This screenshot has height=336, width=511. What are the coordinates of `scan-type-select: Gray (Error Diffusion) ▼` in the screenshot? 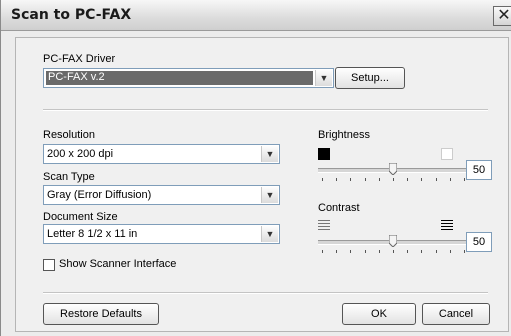 It's located at (161, 195).